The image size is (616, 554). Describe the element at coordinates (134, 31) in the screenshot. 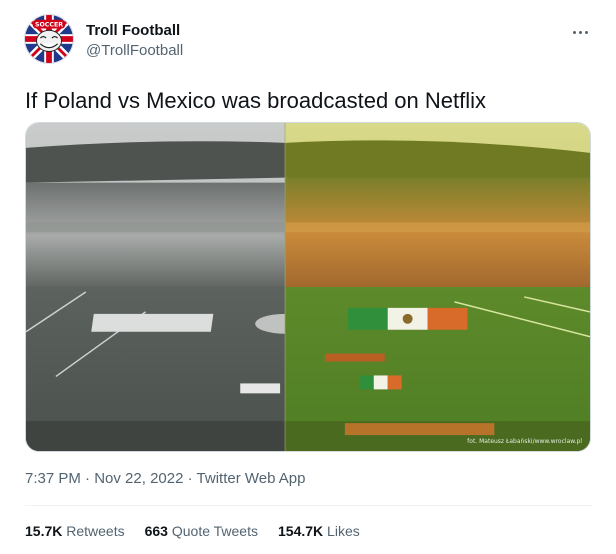

I see `display-name: Troll Football` at that location.